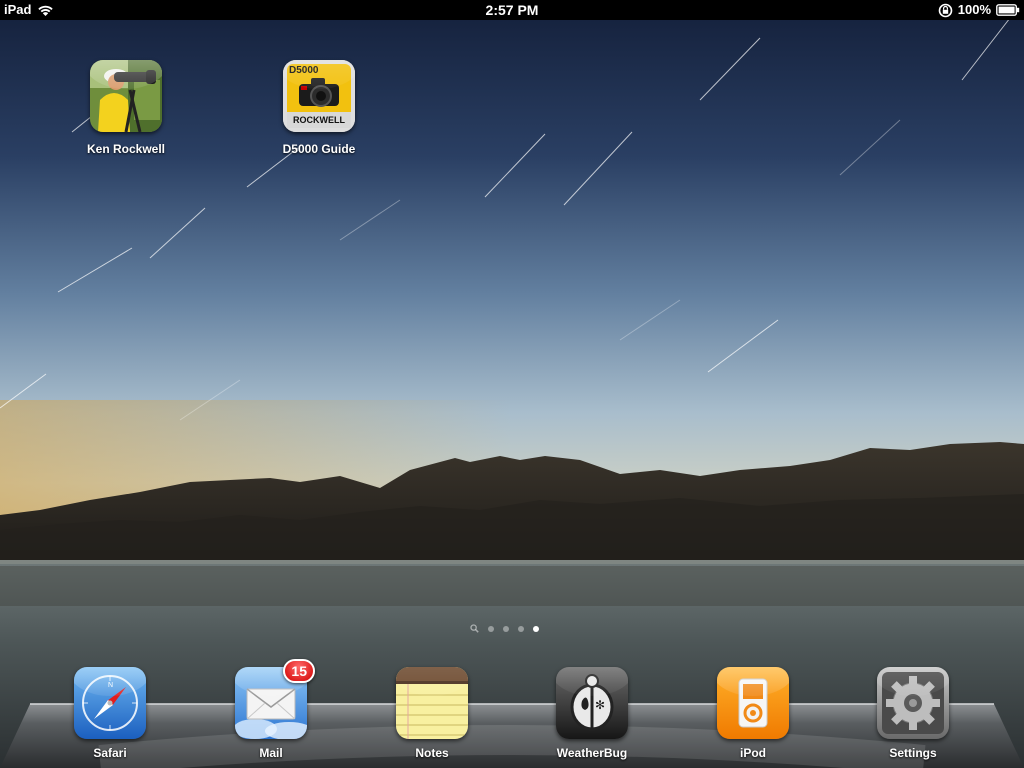 The width and height of the screenshot is (1024, 768). Describe the element at coordinates (271, 709) in the screenshot. I see `dock-app-mail: 15 Mail` at that location.